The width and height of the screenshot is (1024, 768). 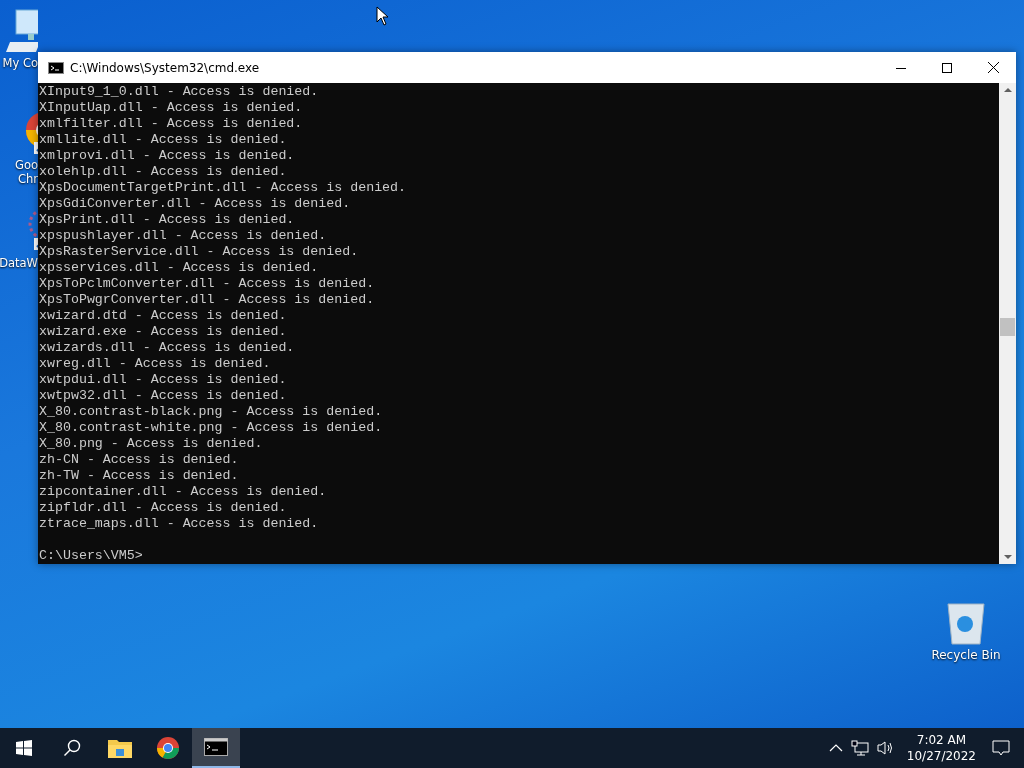 What do you see at coordinates (151, 444) in the screenshot?
I see `console-line: X_80.png - Access is denied.` at bounding box center [151, 444].